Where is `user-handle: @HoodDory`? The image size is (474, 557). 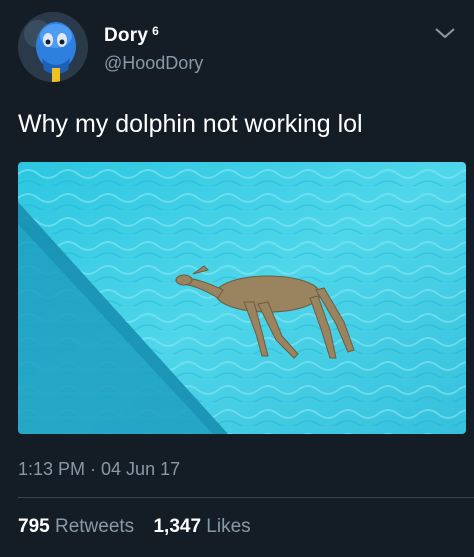
user-handle: @HoodDory is located at coordinates (153, 63).